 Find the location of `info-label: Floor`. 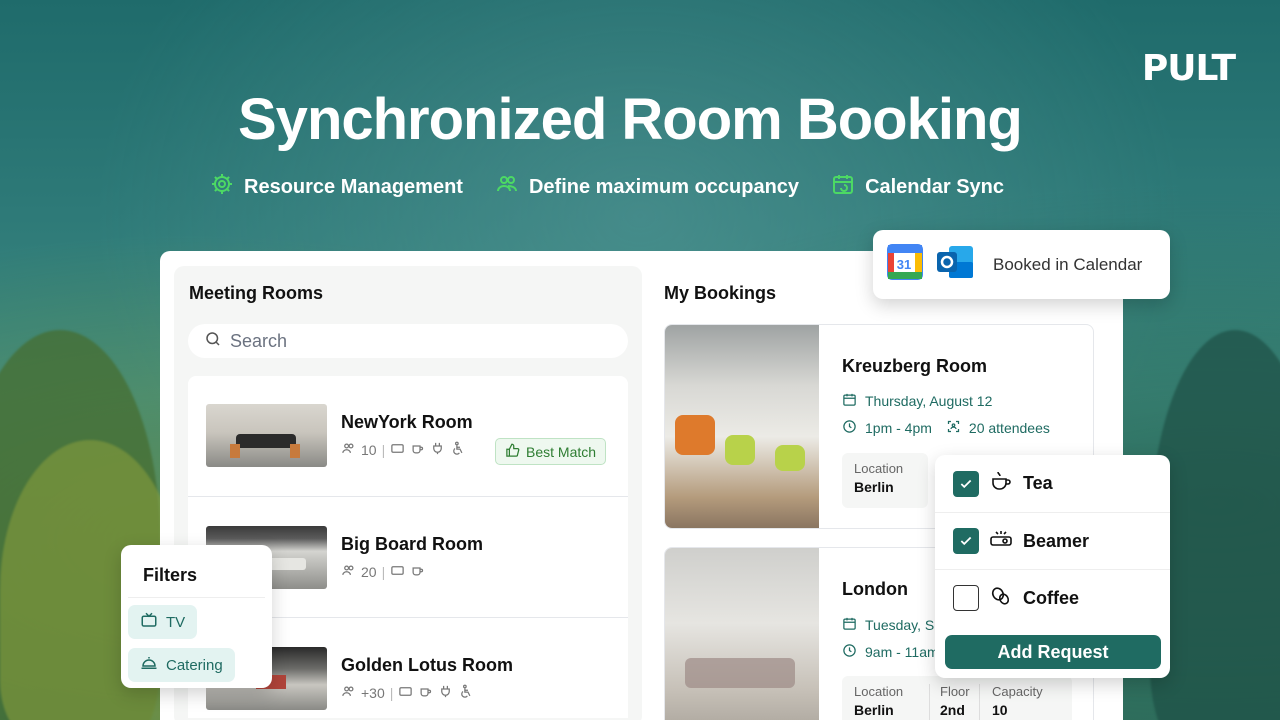

info-label: Floor is located at coordinates (955, 691).